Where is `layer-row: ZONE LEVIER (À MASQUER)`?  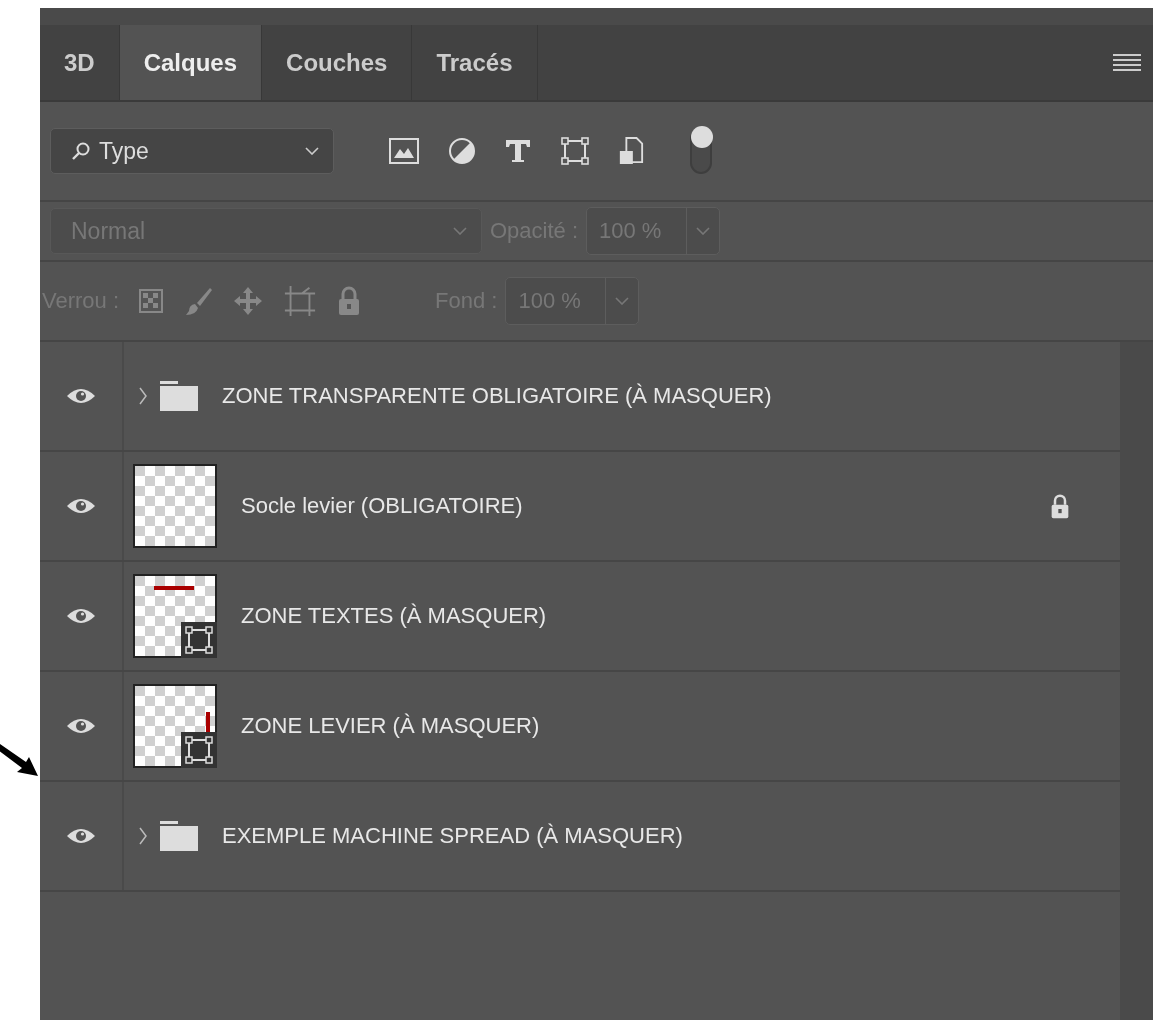
layer-row: ZONE LEVIER (À MASQUER) is located at coordinates (580, 727).